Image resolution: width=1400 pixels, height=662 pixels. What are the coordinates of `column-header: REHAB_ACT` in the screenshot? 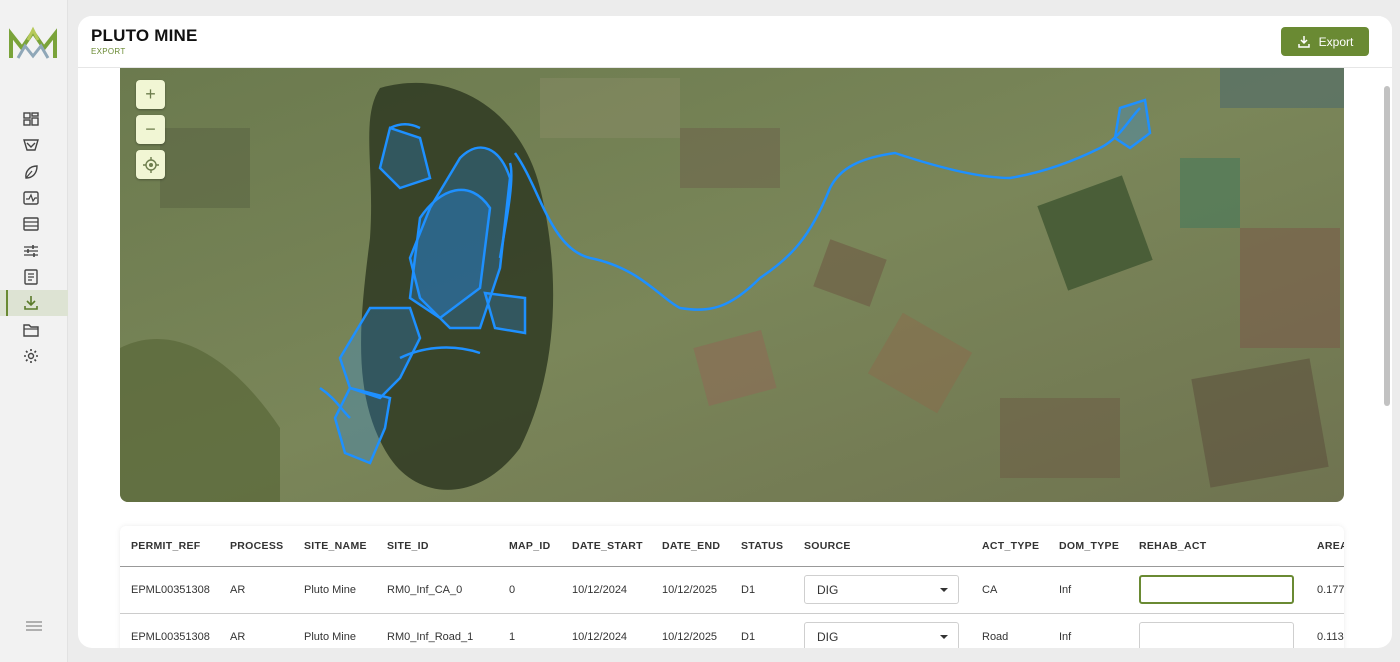 It's located at (1217, 546).